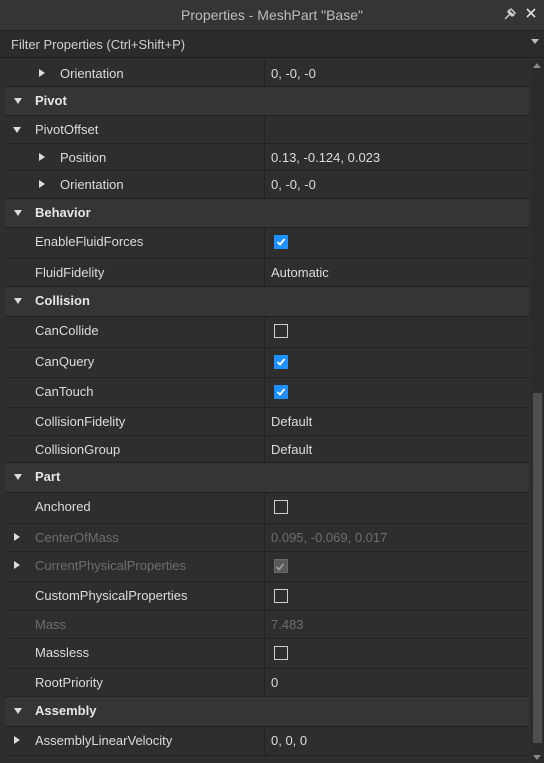 This screenshot has height=763, width=544. What do you see at coordinates (135, 537) in the screenshot?
I see `property-name-cell: CenterOfMass` at bounding box center [135, 537].